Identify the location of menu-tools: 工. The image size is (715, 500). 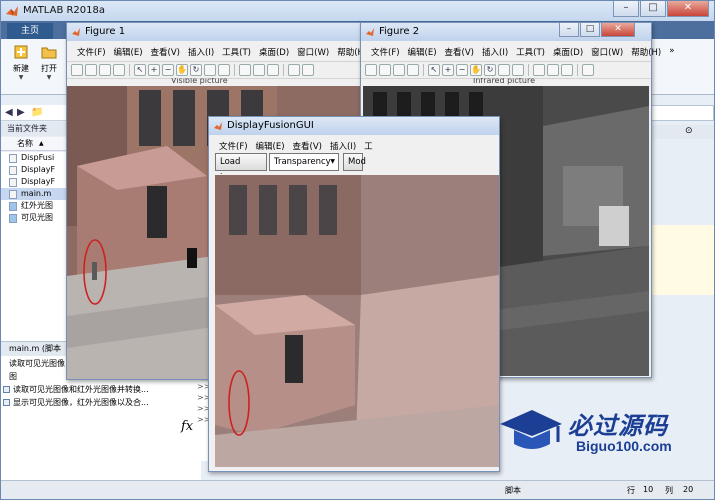
(368, 145).